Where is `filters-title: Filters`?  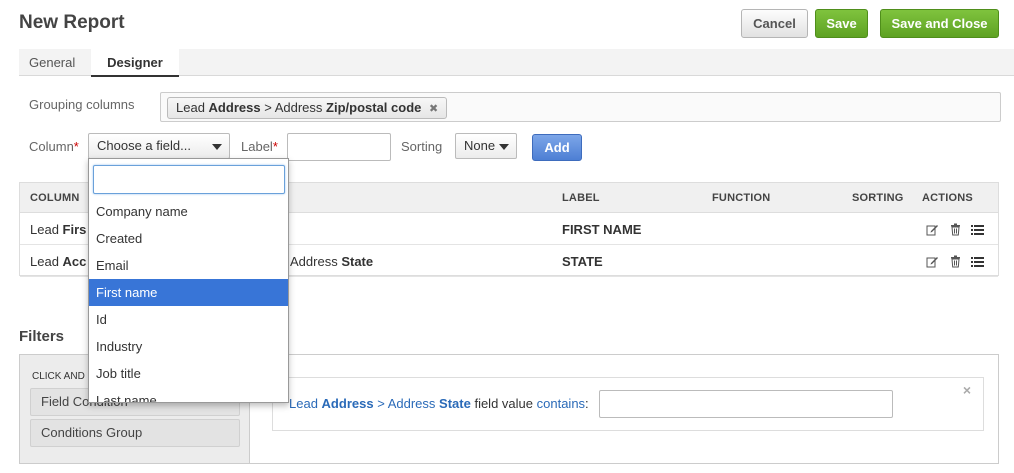
filters-title: Filters is located at coordinates (42, 336).